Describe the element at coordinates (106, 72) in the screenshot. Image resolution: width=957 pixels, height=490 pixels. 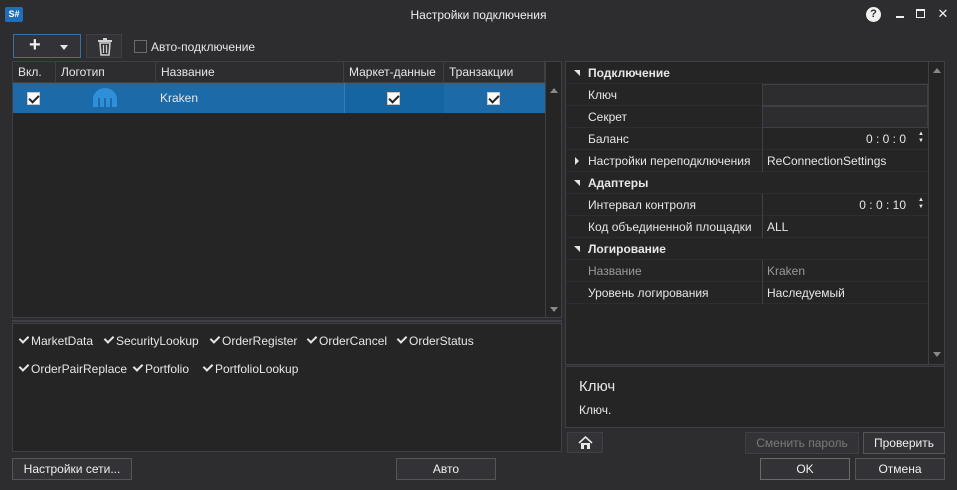
I see `col-logo: Логотип` at that location.